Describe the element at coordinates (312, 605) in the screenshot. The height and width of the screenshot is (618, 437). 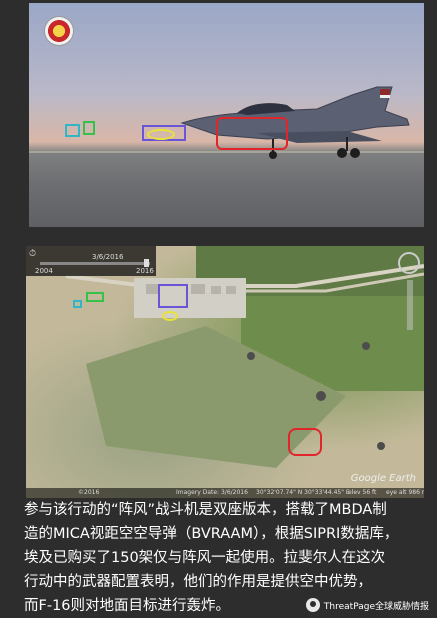
I see `wechat-icon` at that location.